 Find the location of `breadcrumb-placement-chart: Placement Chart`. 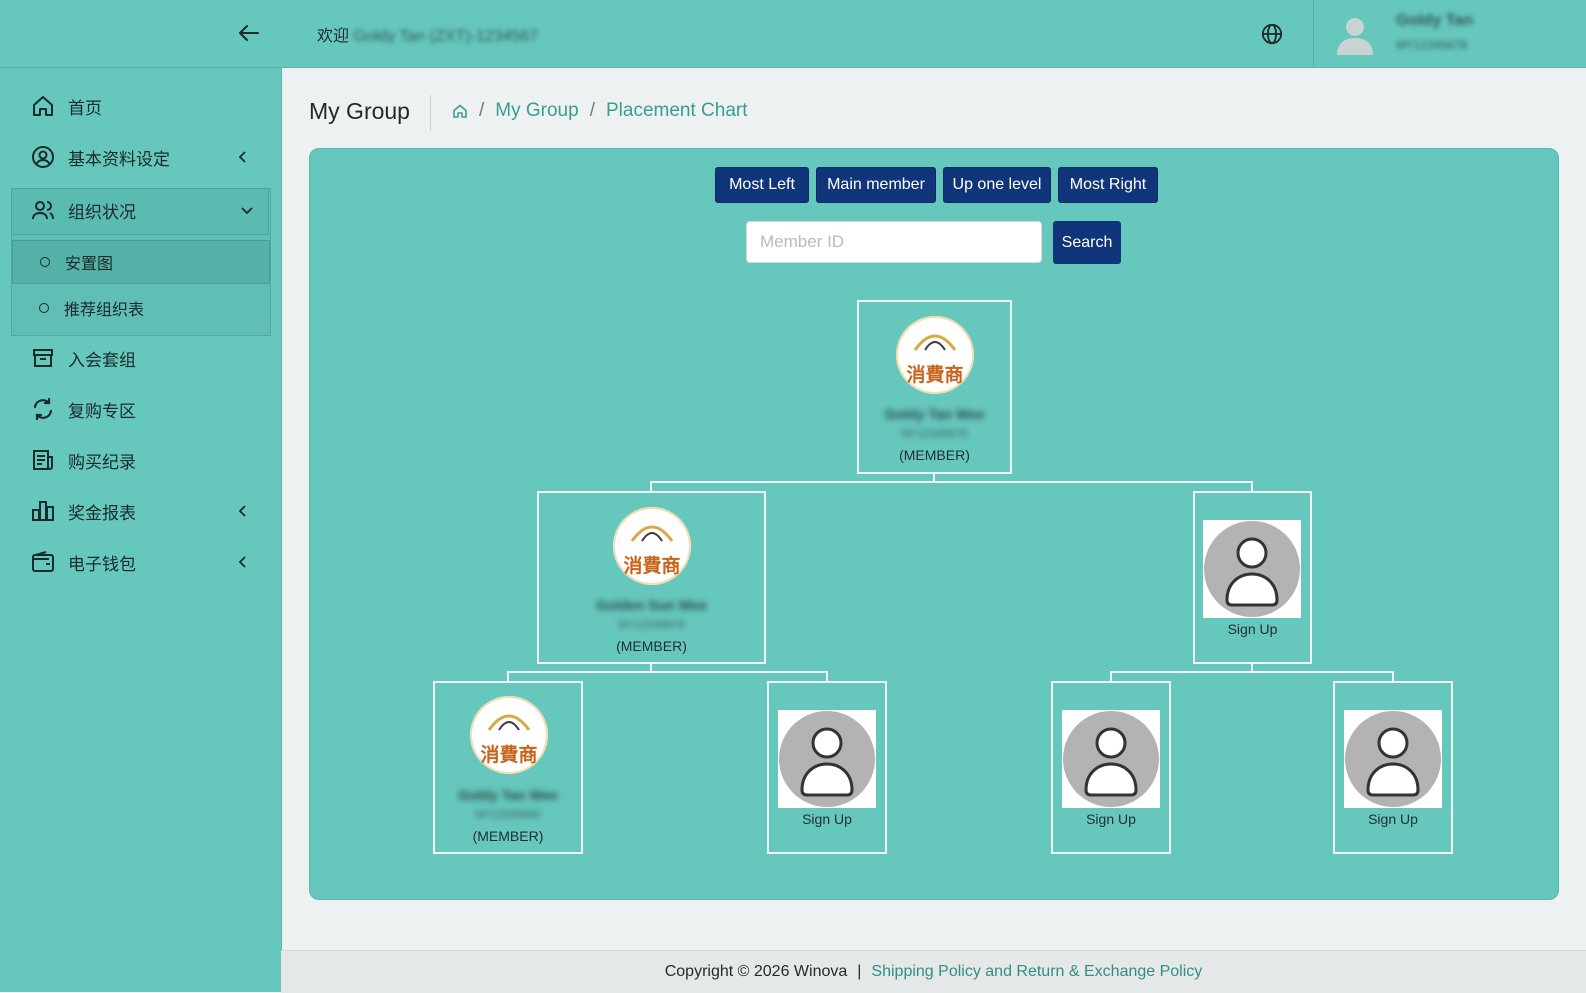

breadcrumb-placement-chart: Placement Chart is located at coordinates (676, 110).